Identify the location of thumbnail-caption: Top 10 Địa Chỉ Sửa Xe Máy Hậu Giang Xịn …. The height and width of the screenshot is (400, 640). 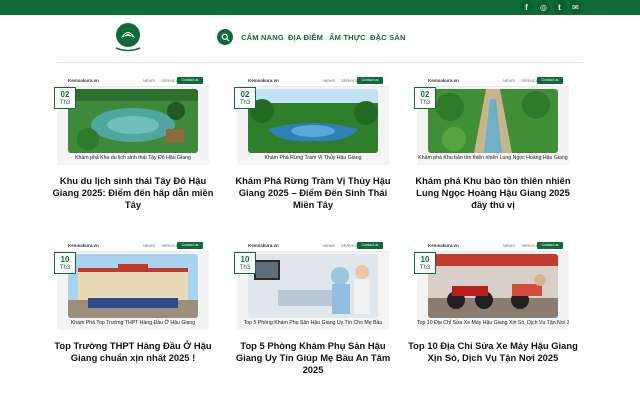
(493, 323).